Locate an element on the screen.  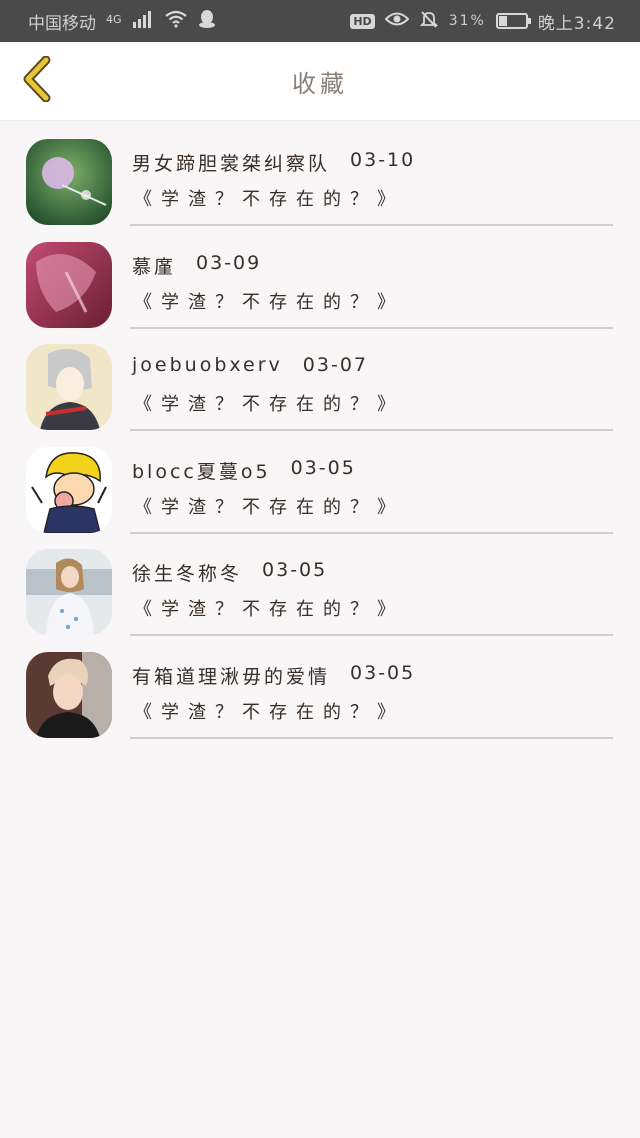
list-item: 徐生冬称冬 03-05 《学渣？不存在的？》 is located at coordinates (320, 590).